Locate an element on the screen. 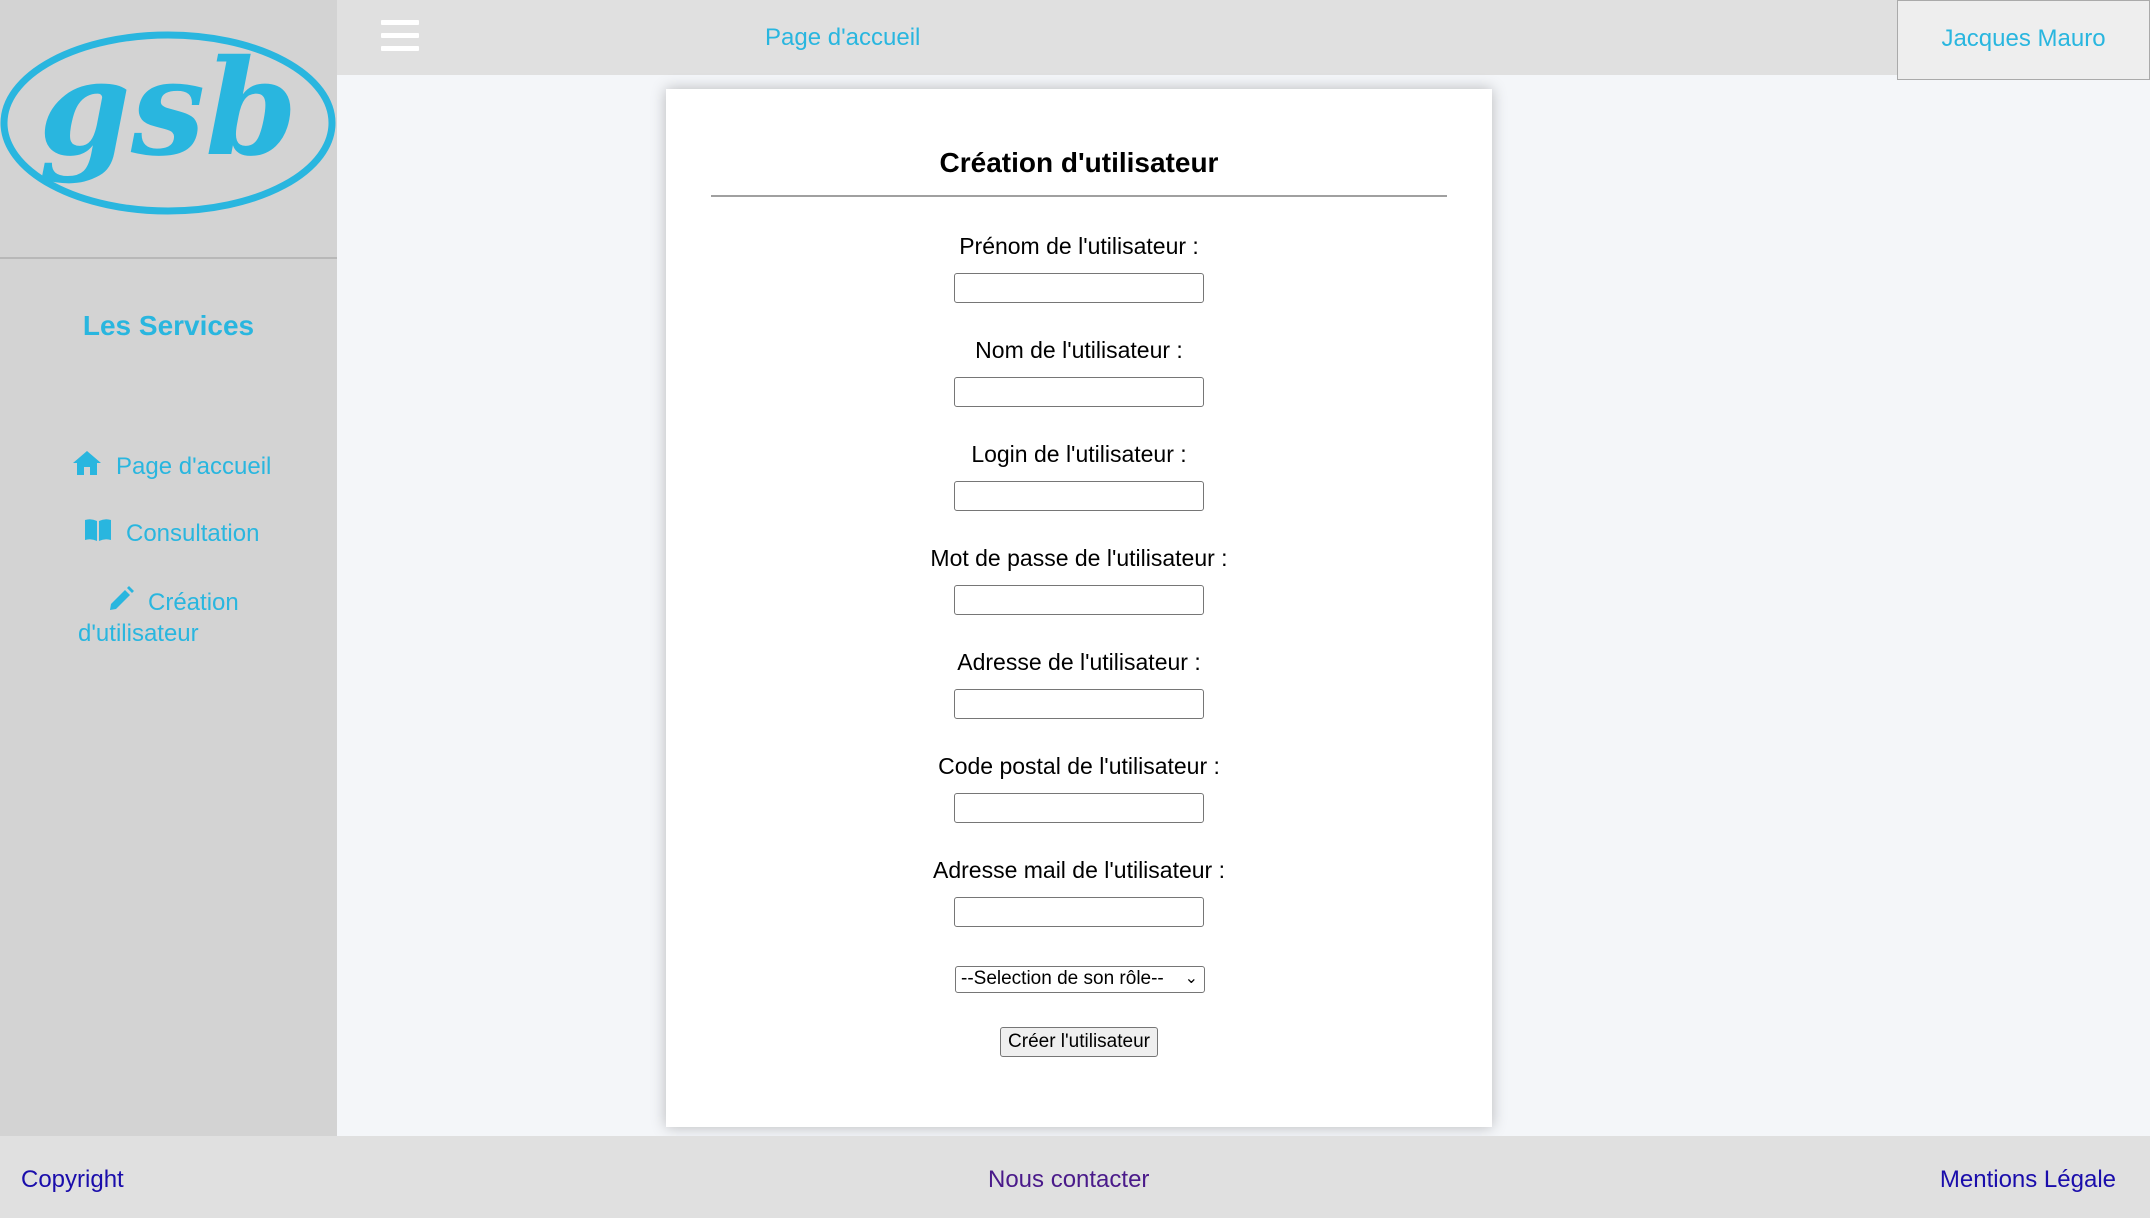  hamburger-icon is located at coordinates (400, 39).